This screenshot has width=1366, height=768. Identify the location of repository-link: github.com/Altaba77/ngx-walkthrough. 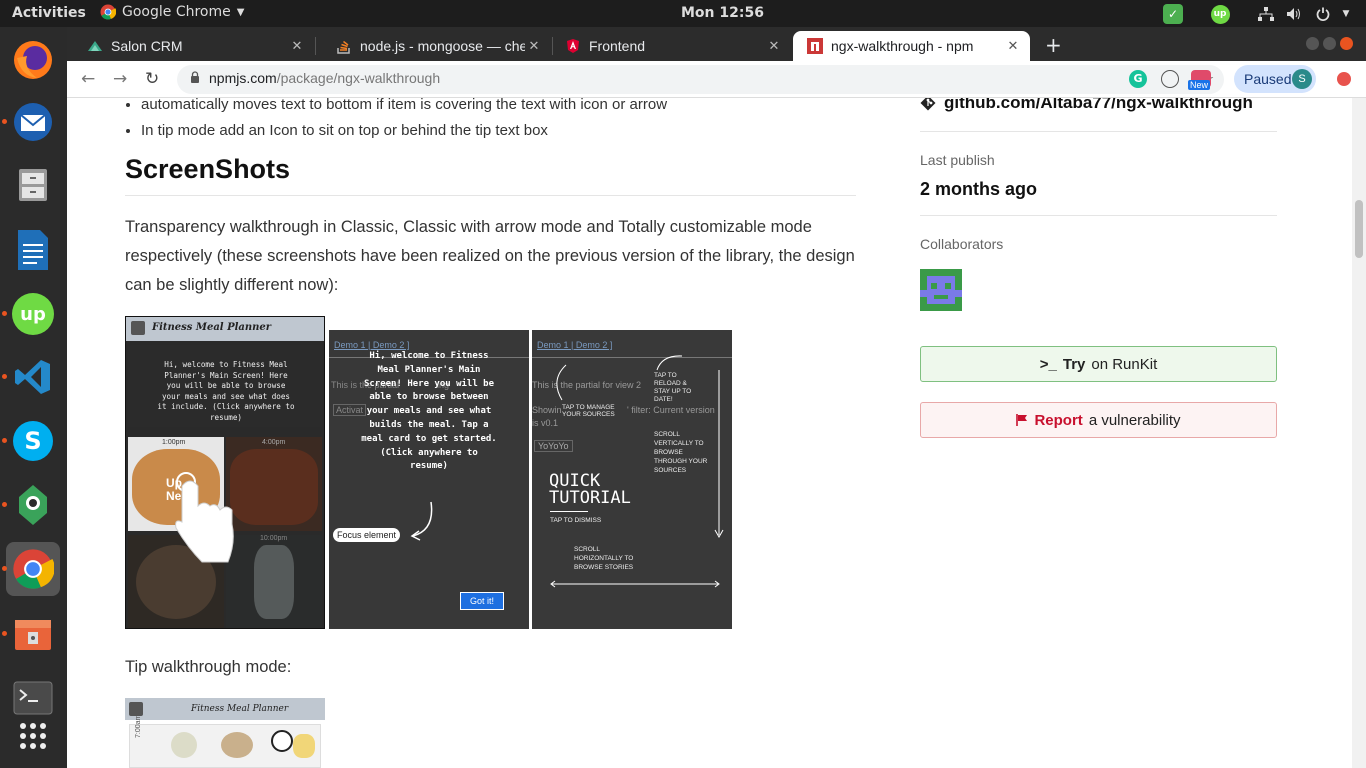
(1086, 105).